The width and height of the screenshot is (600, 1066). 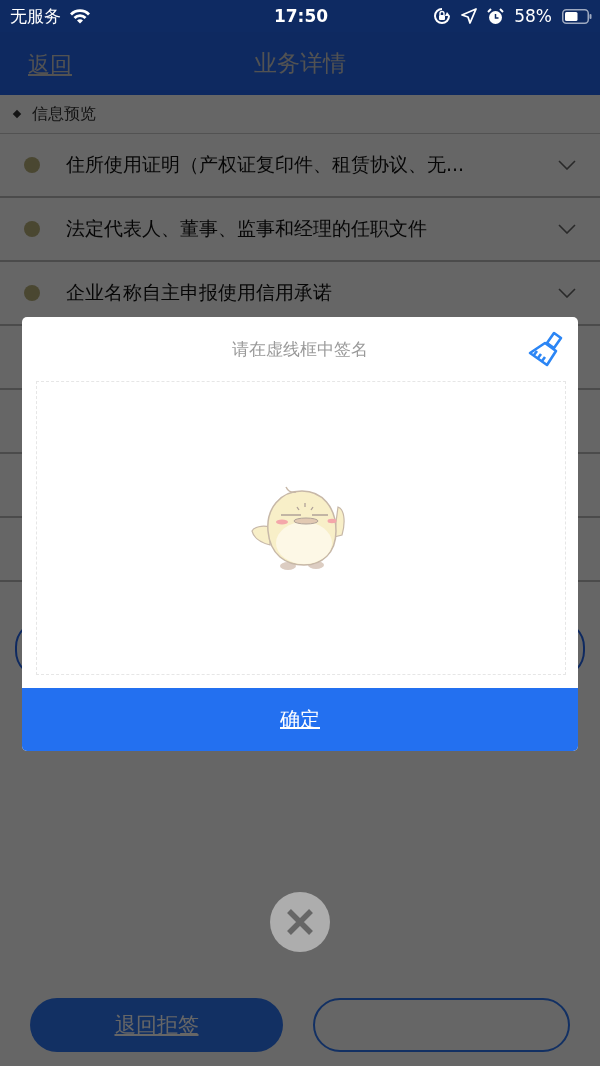 I want to click on battery-percentage: 58%, so click(x=533, y=16).